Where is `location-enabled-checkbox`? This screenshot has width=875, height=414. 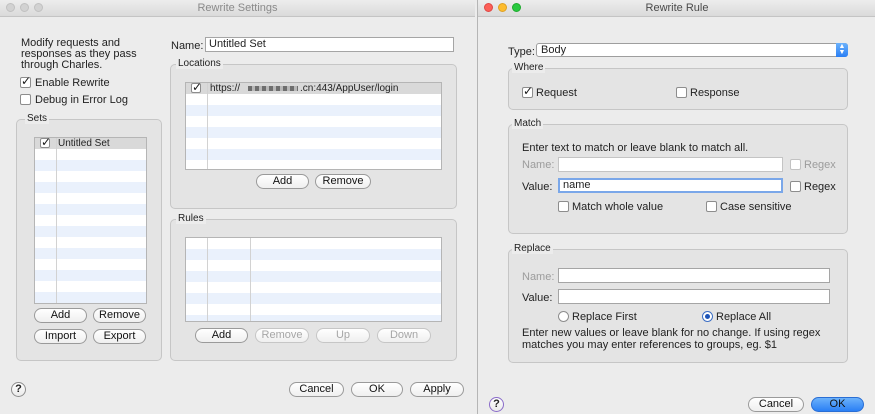 location-enabled-checkbox is located at coordinates (196, 88).